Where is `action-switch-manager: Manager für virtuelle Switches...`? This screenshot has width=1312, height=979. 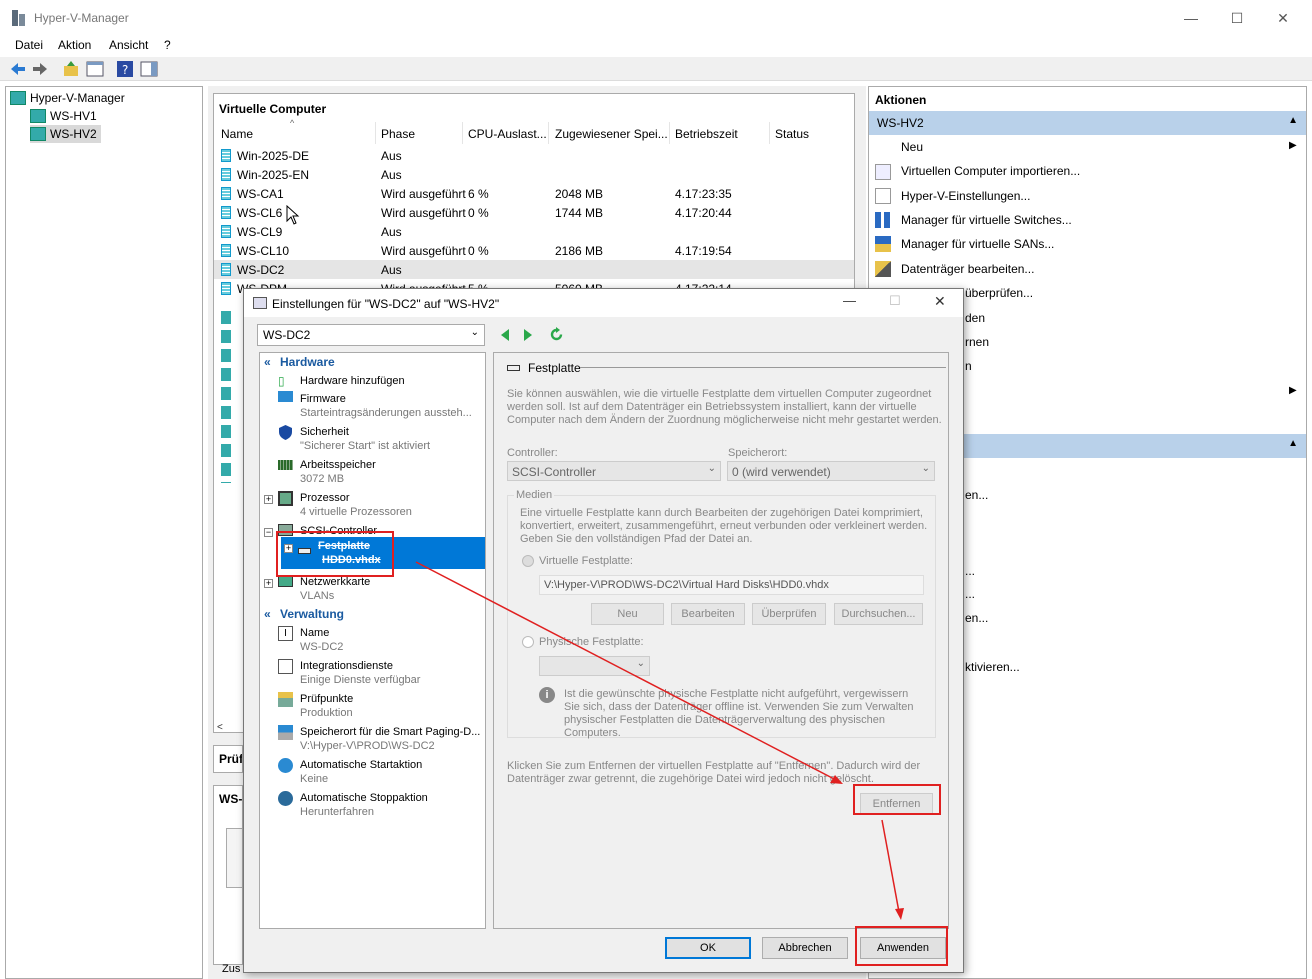 action-switch-manager: Manager für virtuelle Switches... is located at coordinates (986, 220).